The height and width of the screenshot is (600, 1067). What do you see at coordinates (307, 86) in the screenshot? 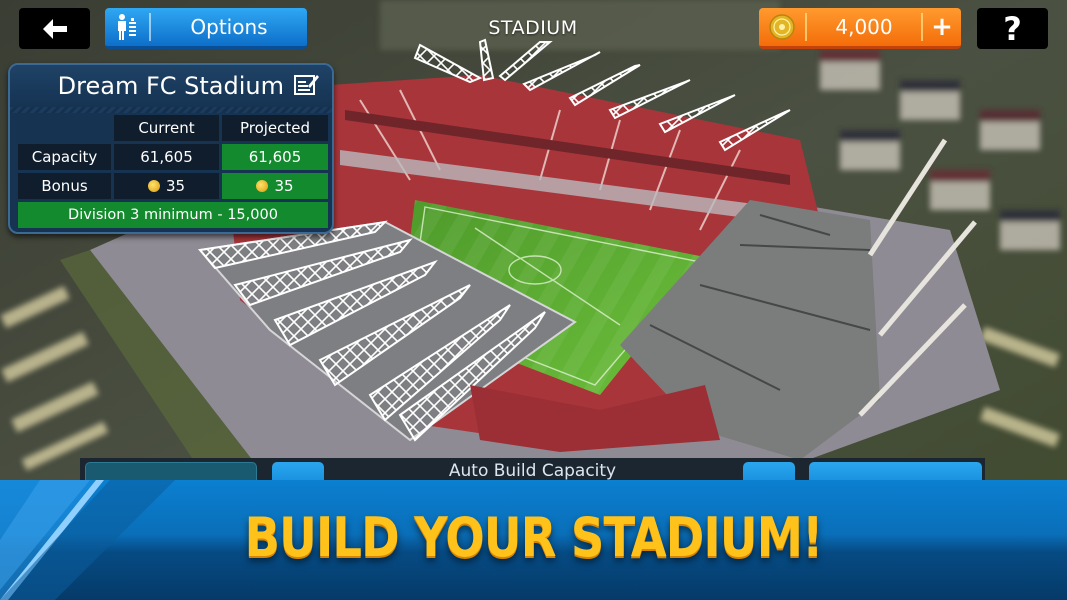
I see `edit-name-icon` at bounding box center [307, 86].